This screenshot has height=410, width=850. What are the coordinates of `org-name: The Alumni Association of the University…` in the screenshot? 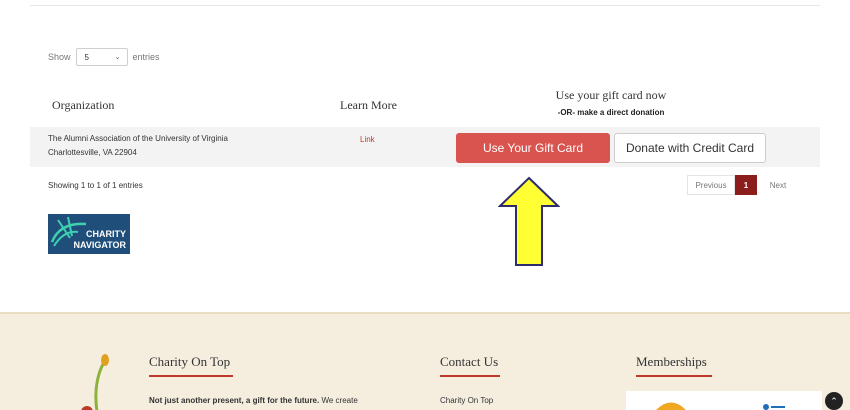 It's located at (138, 138).